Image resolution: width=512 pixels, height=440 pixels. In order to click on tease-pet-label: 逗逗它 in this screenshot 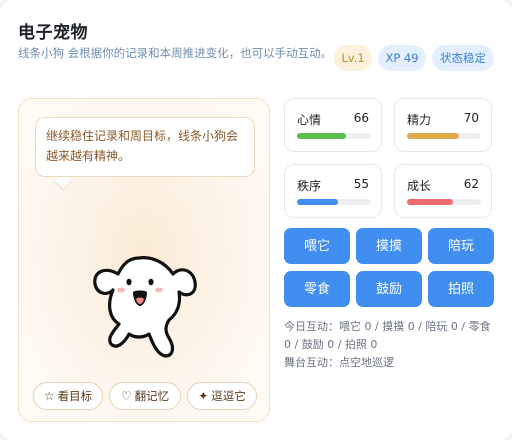, I will do `click(228, 396)`.